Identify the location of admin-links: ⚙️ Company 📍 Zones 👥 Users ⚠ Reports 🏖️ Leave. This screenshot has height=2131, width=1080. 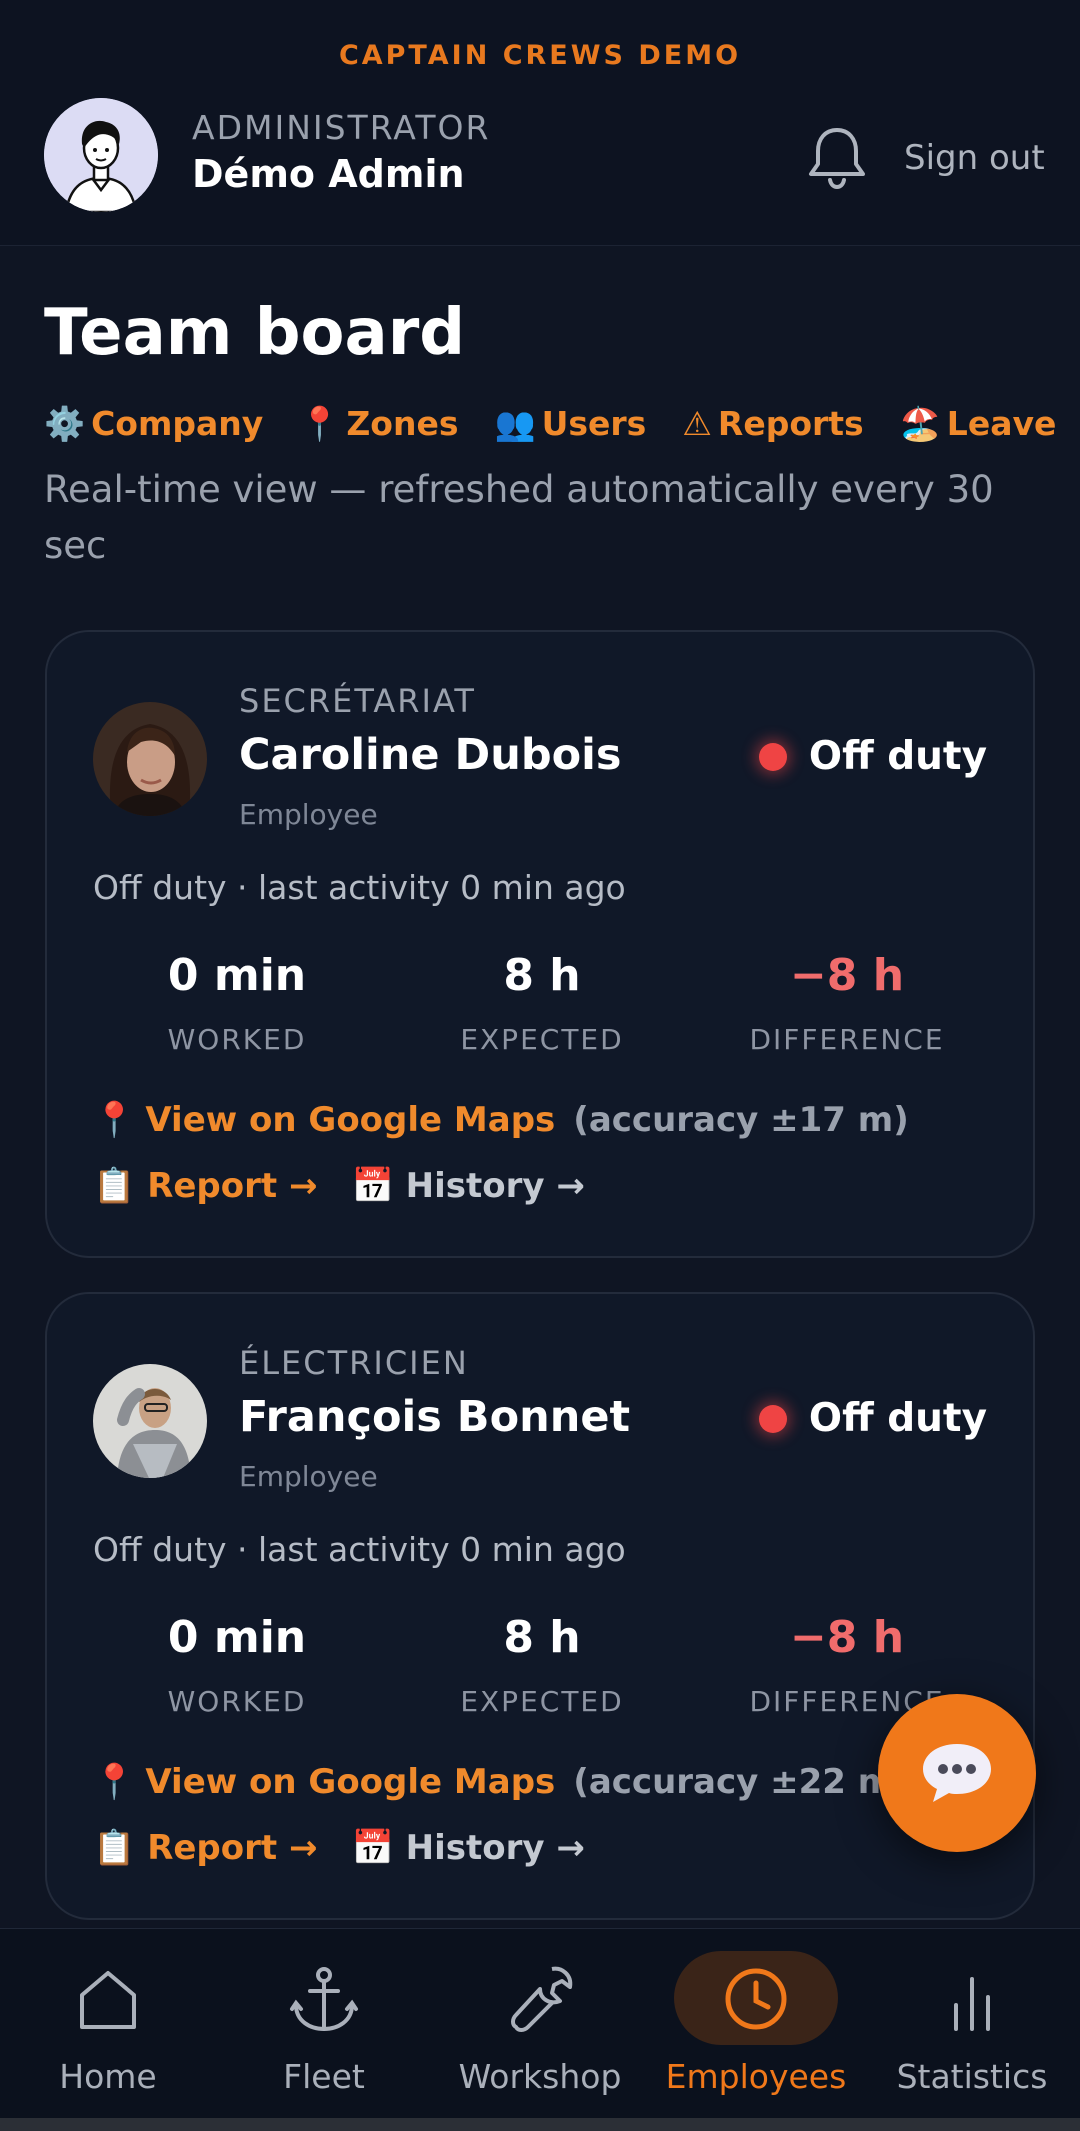
(550, 424).